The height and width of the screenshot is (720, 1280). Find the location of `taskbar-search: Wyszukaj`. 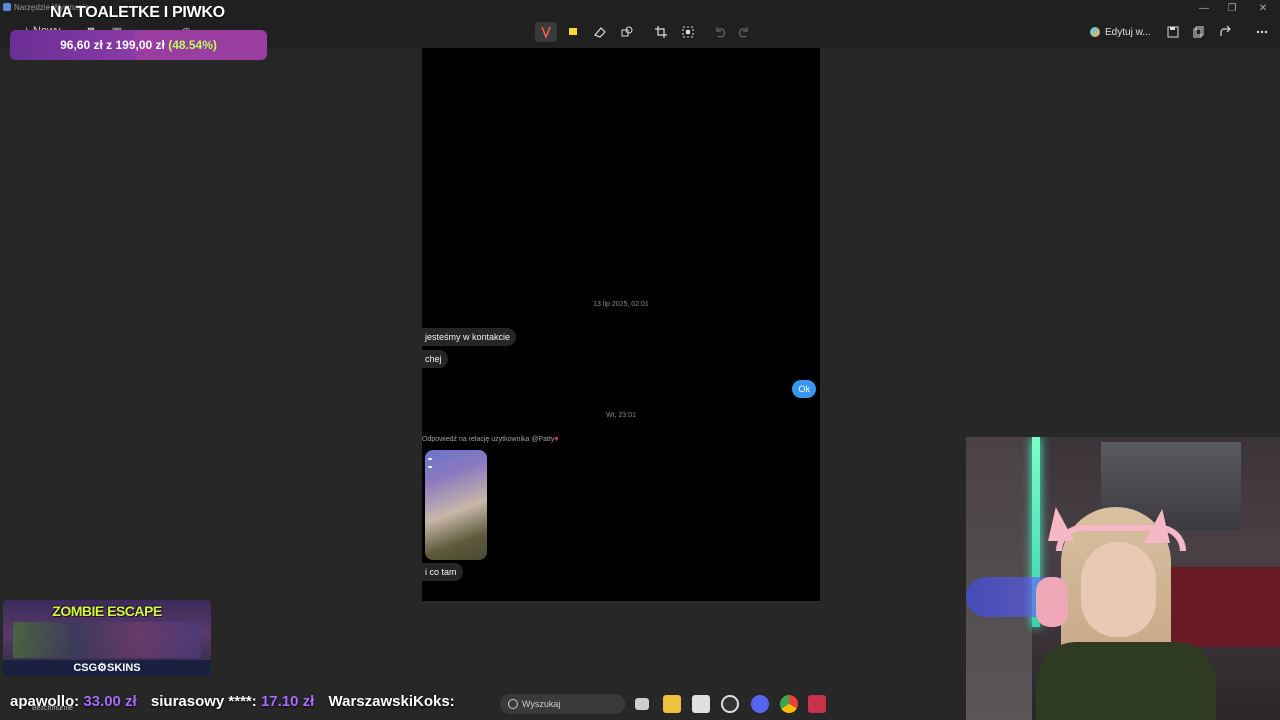

taskbar-search: Wyszukaj is located at coordinates (562, 704).